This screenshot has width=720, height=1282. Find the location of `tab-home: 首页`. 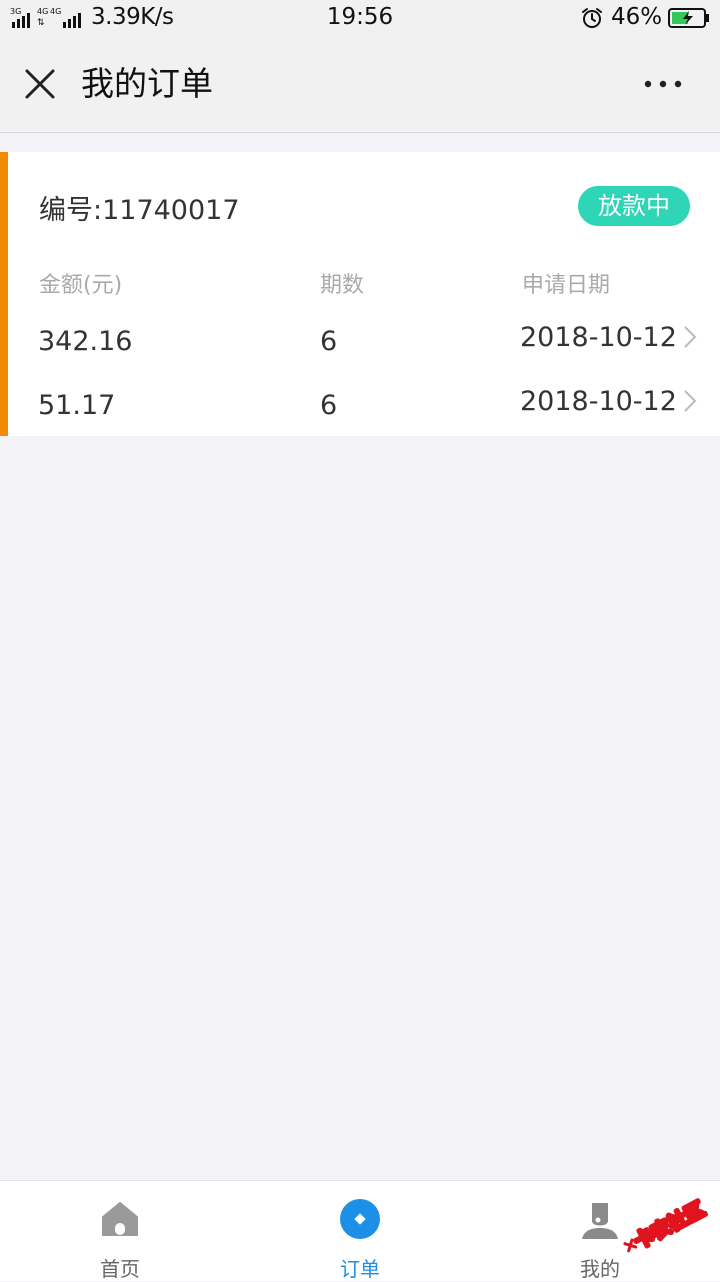

tab-home: 首页 is located at coordinates (120, 1231).